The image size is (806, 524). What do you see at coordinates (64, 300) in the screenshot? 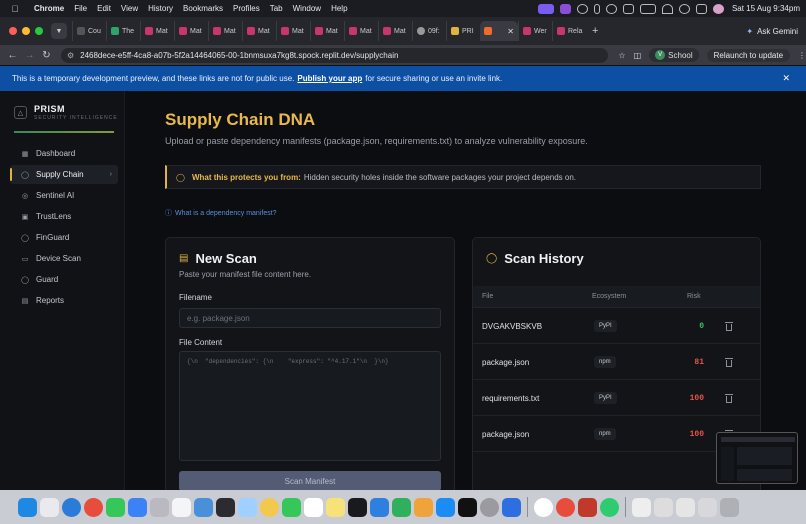
I see `sidebar-item-reports: ▤ Reports` at bounding box center [64, 300].